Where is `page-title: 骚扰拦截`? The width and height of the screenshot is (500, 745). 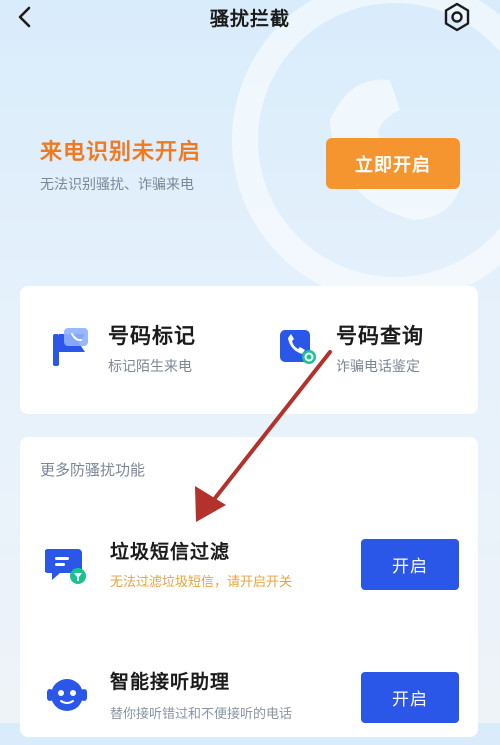 page-title: 骚扰拦截 is located at coordinates (249, 19).